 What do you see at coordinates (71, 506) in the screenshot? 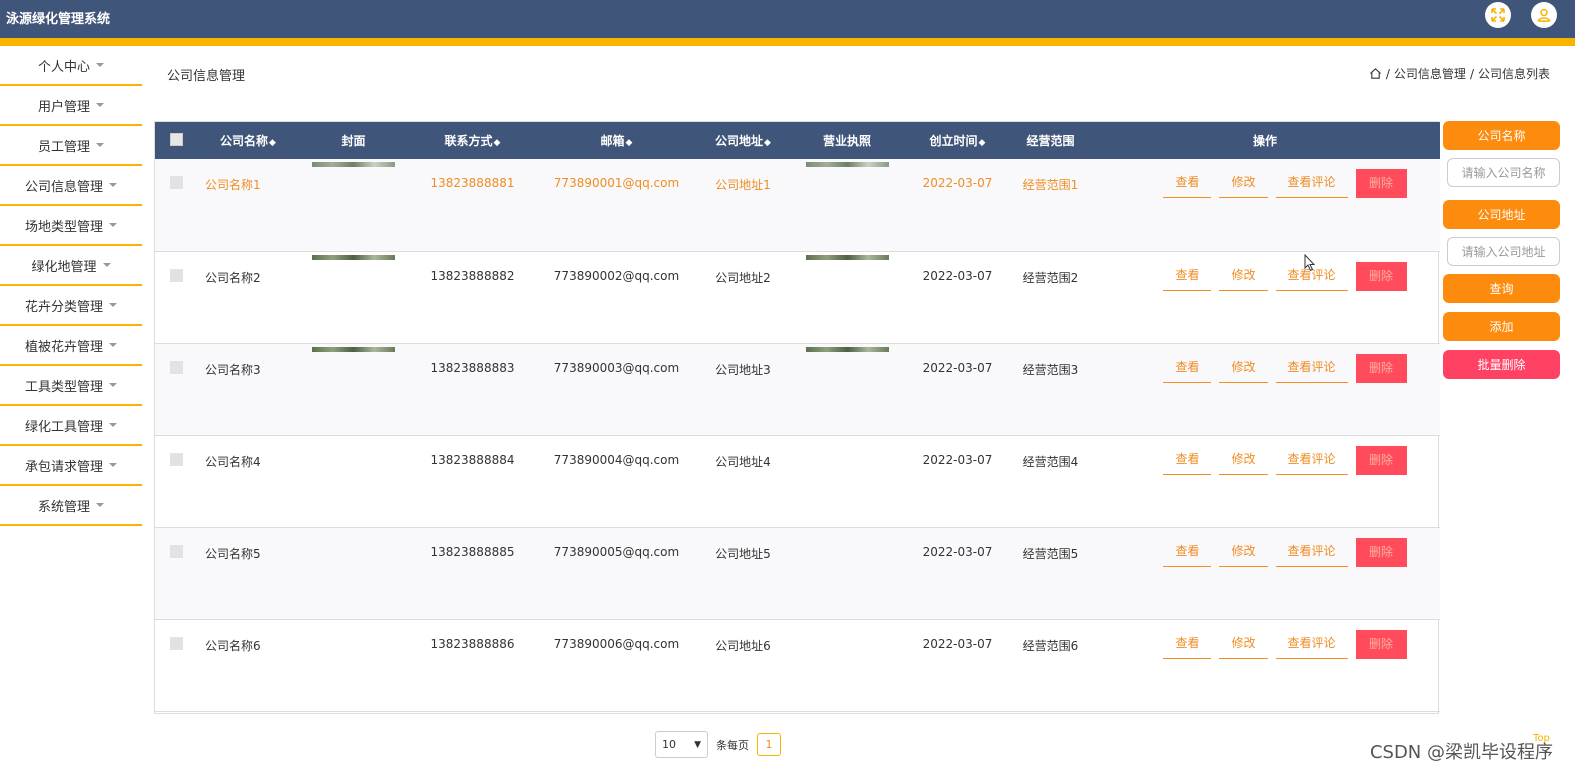
I see `sidebar-item: 系统管理` at bounding box center [71, 506].